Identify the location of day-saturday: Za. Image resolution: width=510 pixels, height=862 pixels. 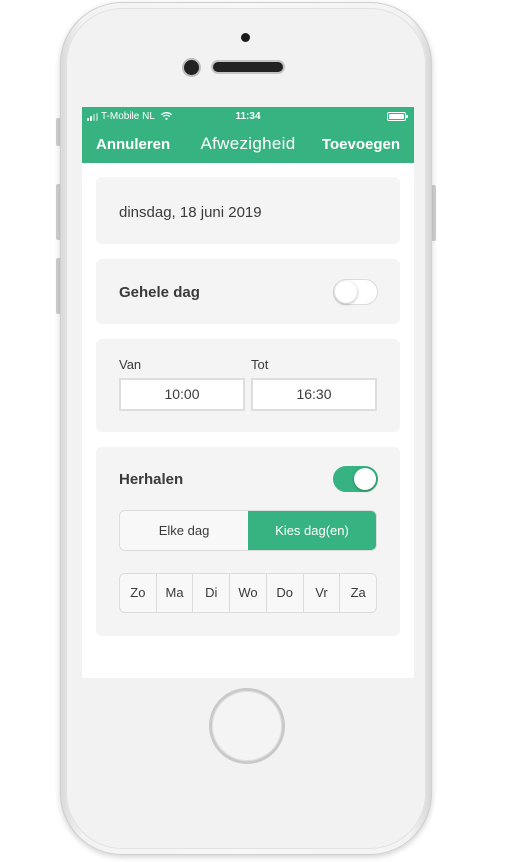
(358, 593).